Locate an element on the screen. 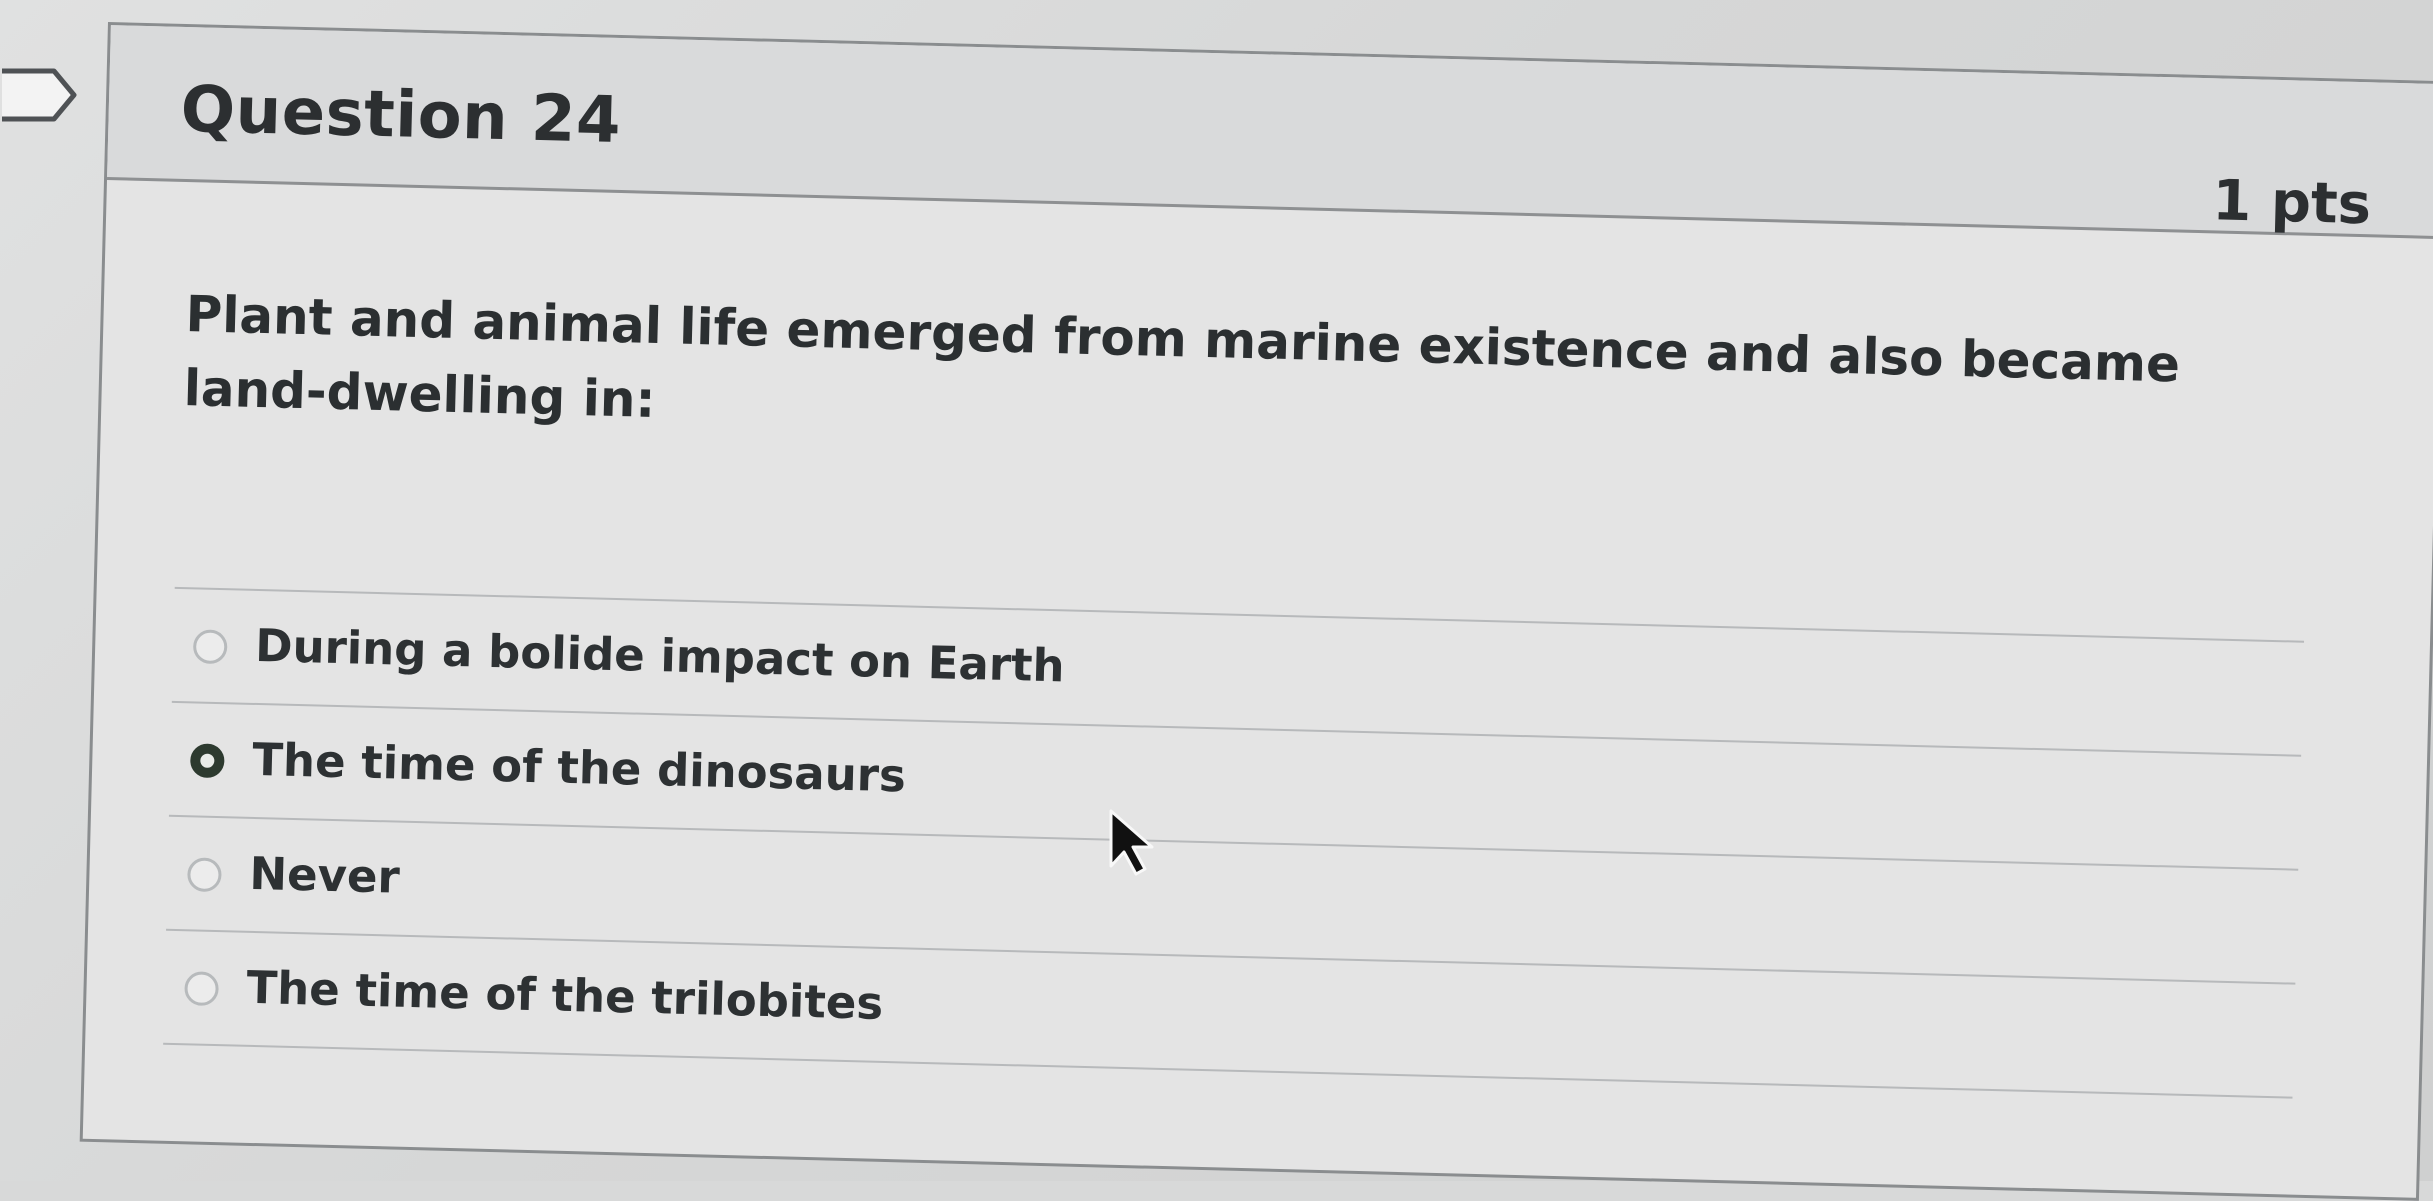 This screenshot has width=2433, height=1201. flag-icon is located at coordinates (39, 95).